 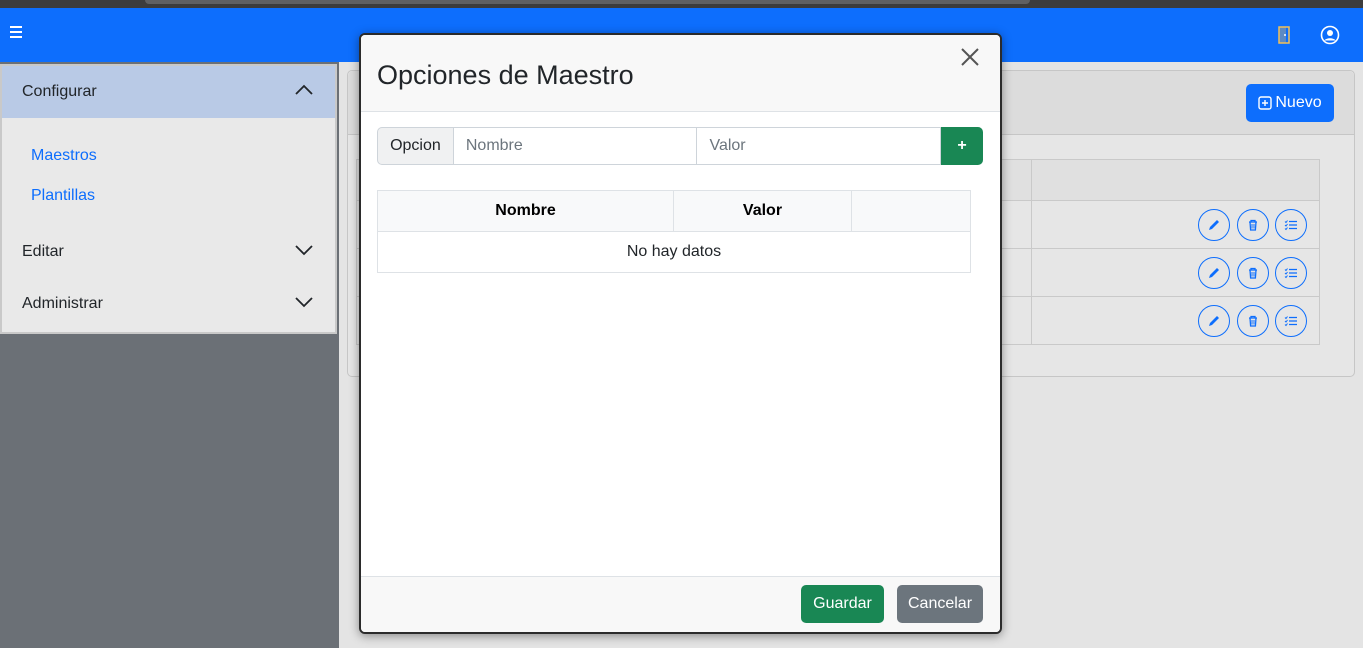 What do you see at coordinates (962, 146) in the screenshot?
I see `add-option-button: +` at bounding box center [962, 146].